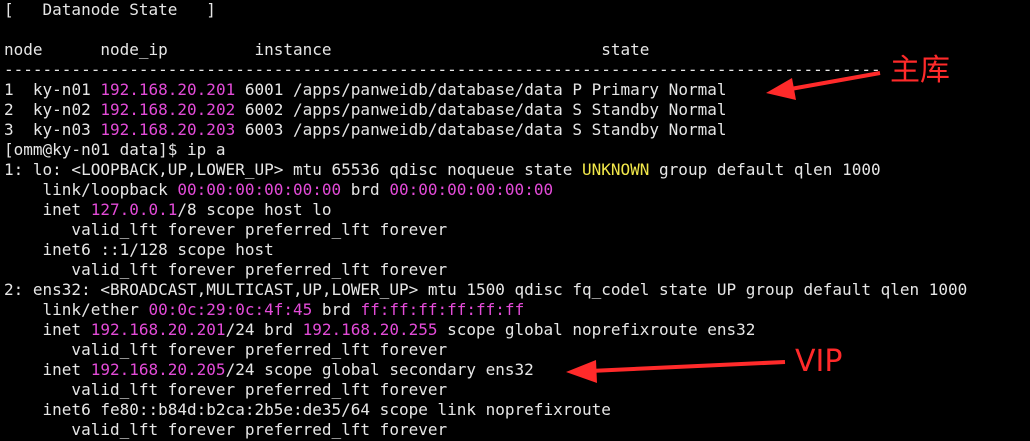 This screenshot has width=1030, height=441. I want to click on datanode-state-title: [ Datanode State ], so click(110, 9).